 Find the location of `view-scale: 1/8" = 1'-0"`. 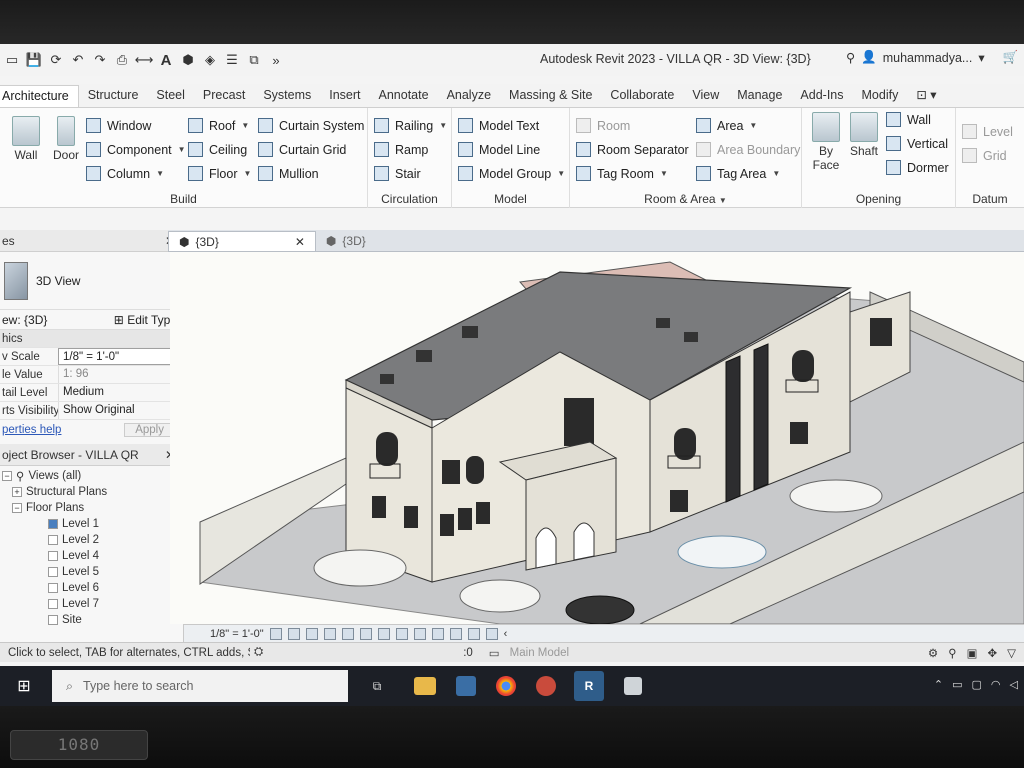

view-scale: 1/8" = 1'-0" is located at coordinates (237, 634).